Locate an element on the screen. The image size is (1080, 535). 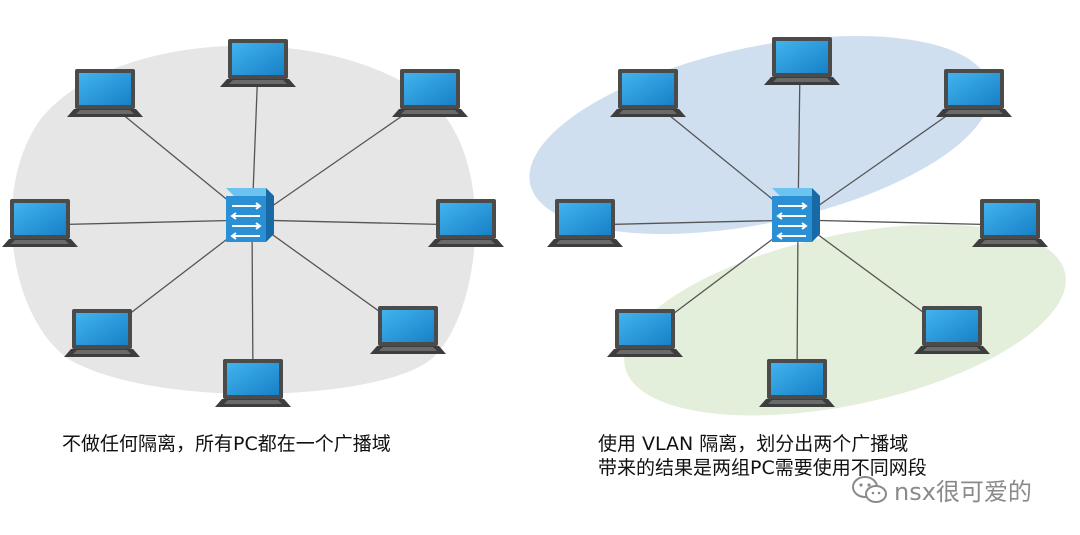
left-caption: 不做任何隔离，所有PC都在一个广播域 is located at coordinates (226, 444).